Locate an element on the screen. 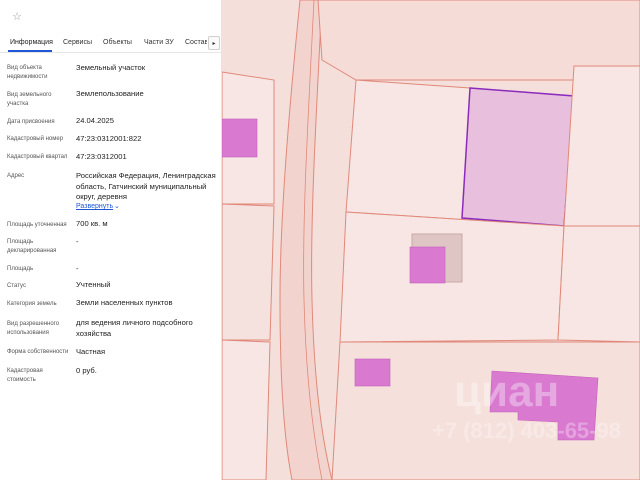  tab-information: Информация is located at coordinates (31, 43).